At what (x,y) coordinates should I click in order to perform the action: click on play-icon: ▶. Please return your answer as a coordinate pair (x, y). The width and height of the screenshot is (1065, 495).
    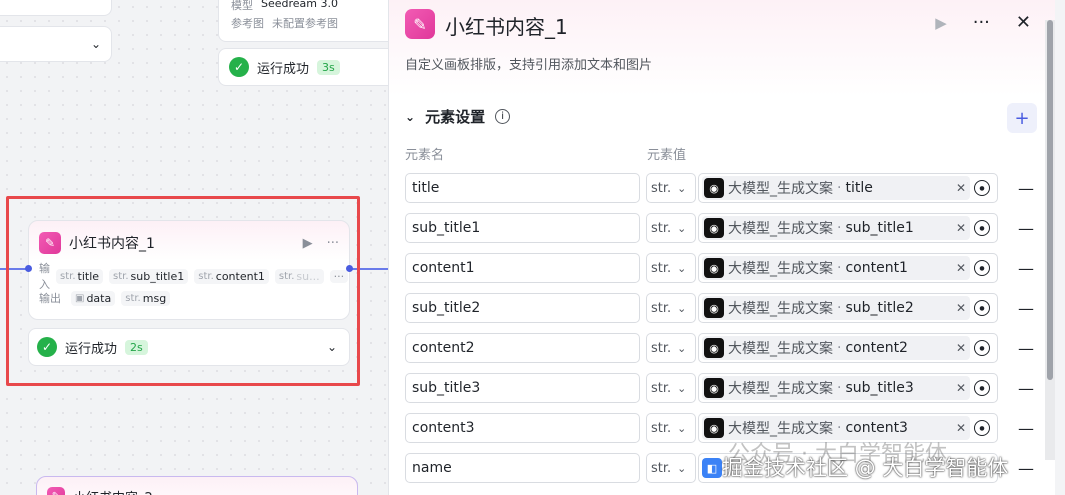
    Looking at the image, I should click on (941, 23).